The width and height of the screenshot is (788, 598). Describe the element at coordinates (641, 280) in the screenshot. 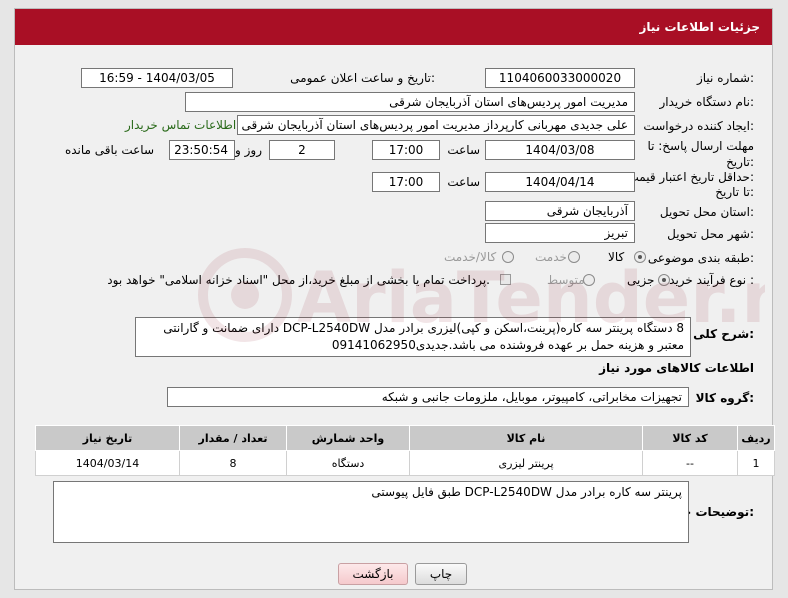

I see `process-option-minor: جزیی` at that location.